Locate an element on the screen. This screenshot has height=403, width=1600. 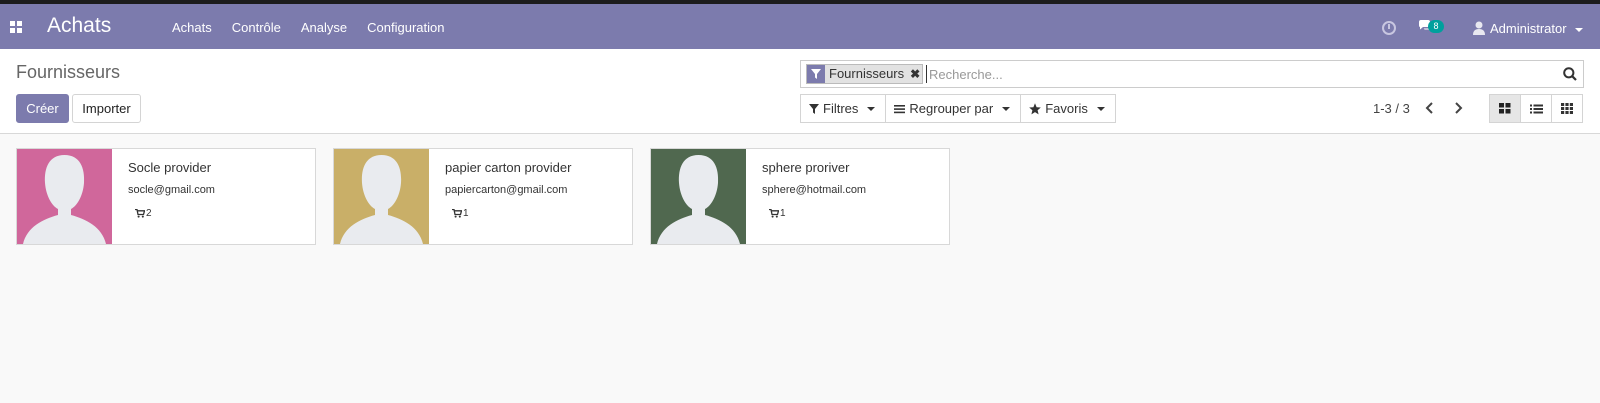
user-name: Administrator is located at coordinates (1528, 28).